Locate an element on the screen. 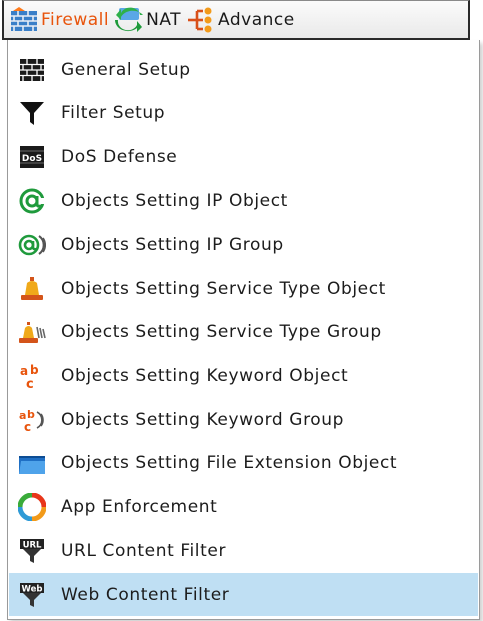 Image resolution: width=483 pixels, height=621 pixels. menu-item-file-extension-object: Objects Setting File Extension Object is located at coordinates (243, 462).